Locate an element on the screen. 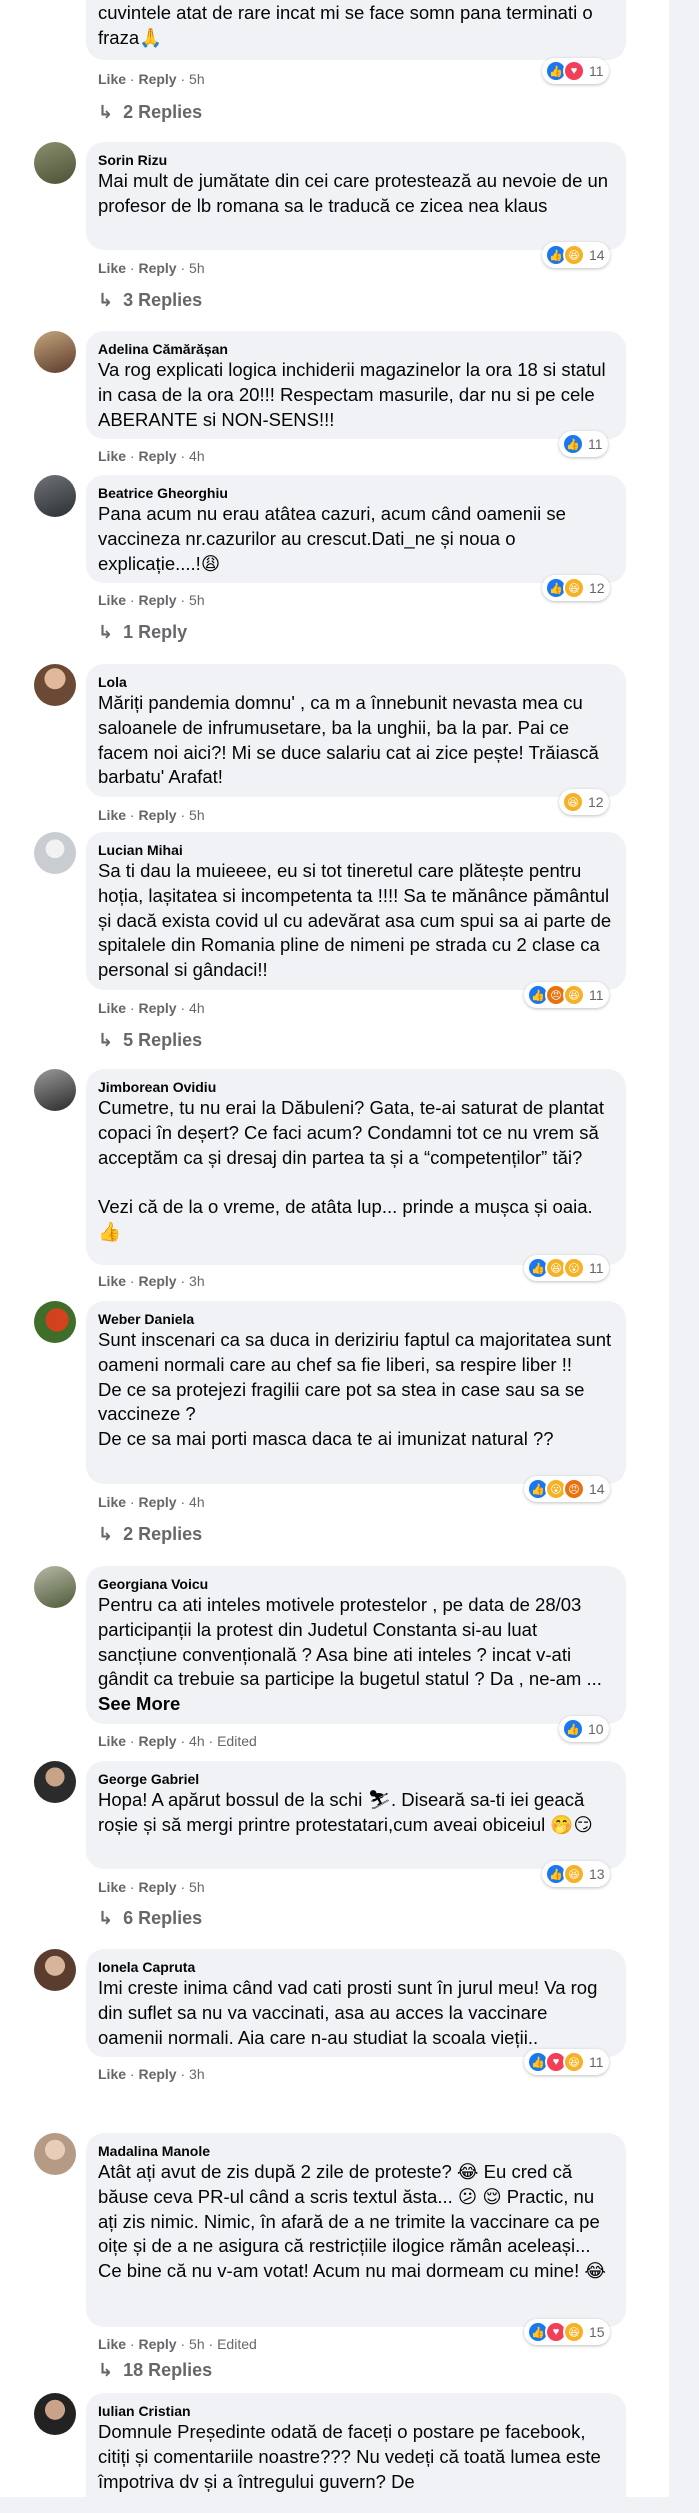 The image size is (699, 2513). comment-author: Beatrice Gheorghiu is located at coordinates (356, 493).